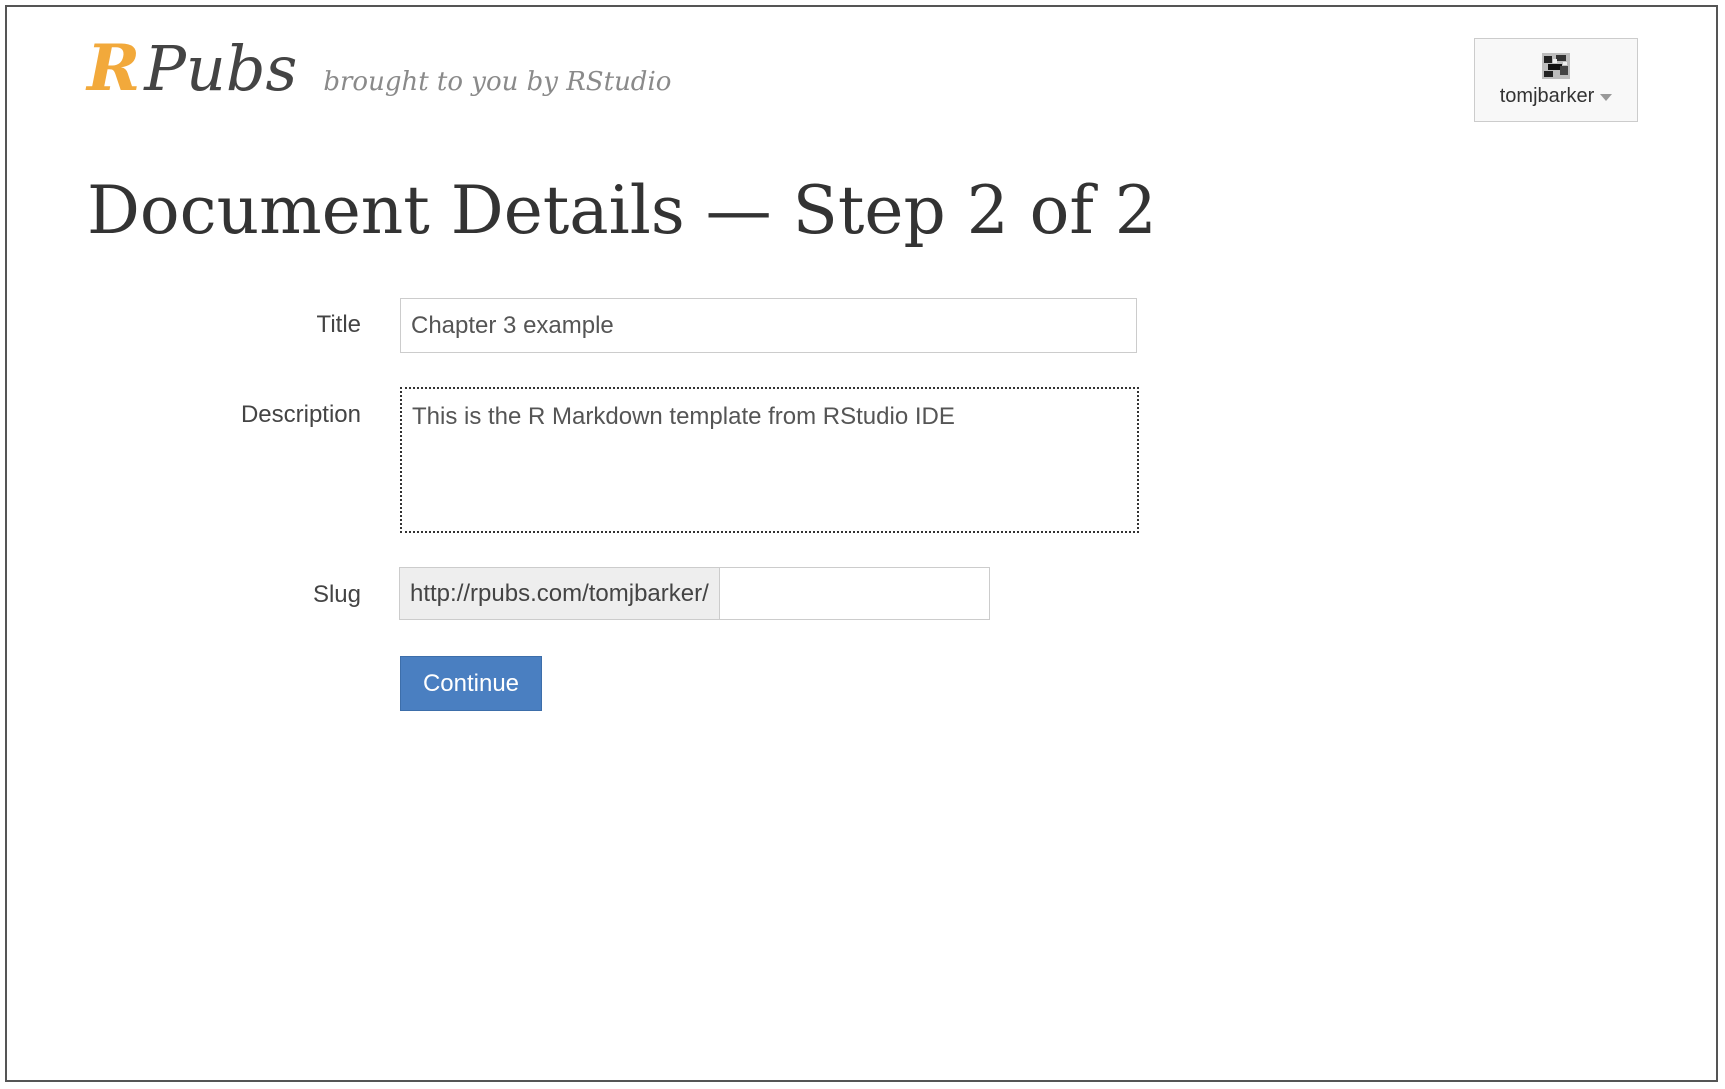 This screenshot has height=1089, width=1725. I want to click on slug-label: Slug, so click(336, 594).